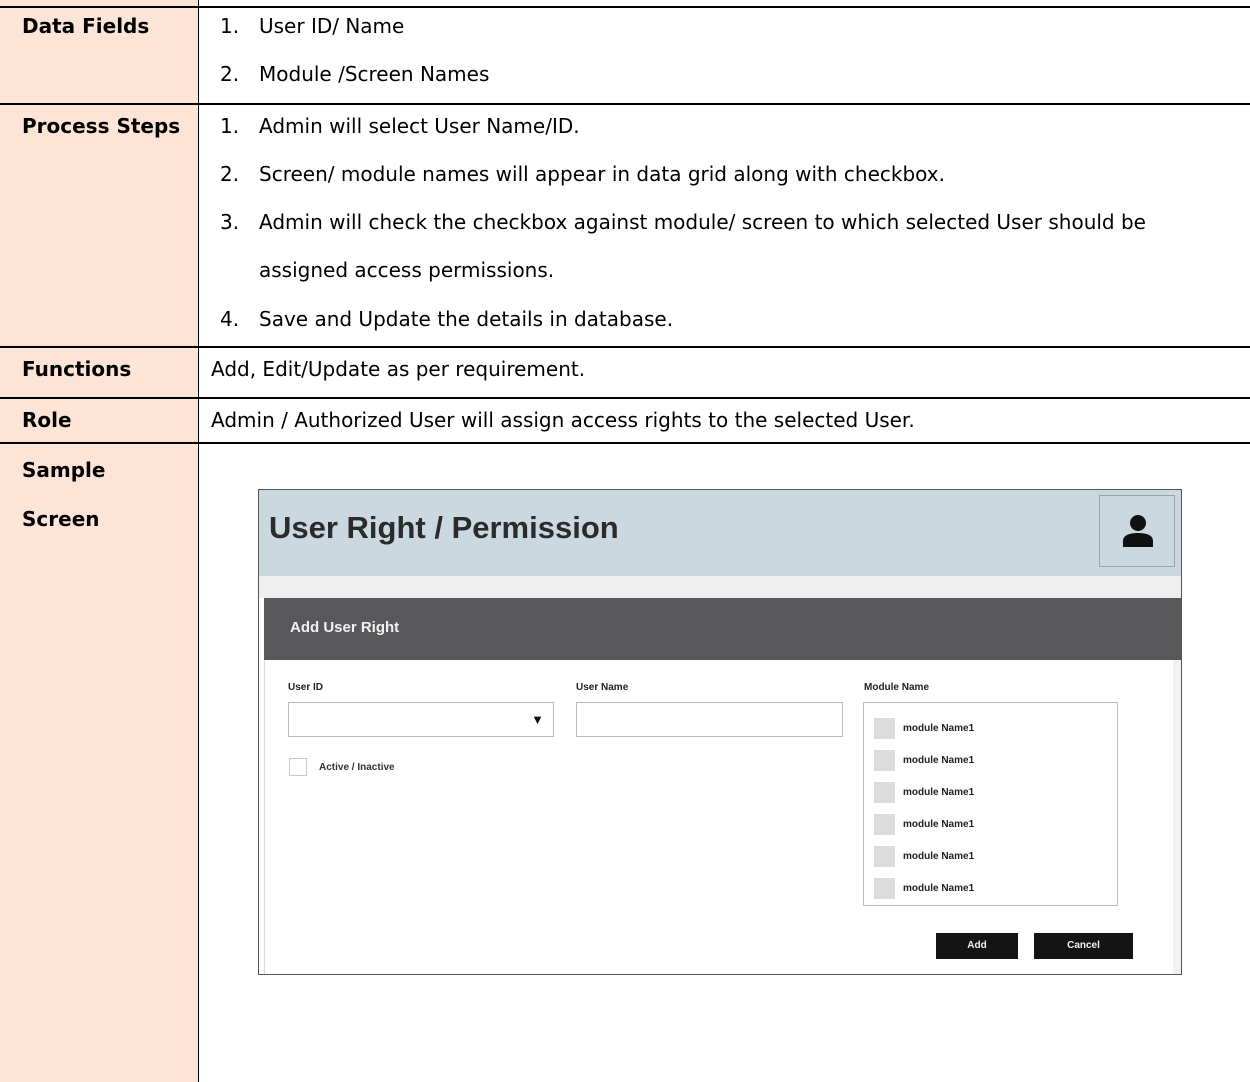 This screenshot has height=1082, width=1250. I want to click on row-label-role: Role, so click(47, 420).